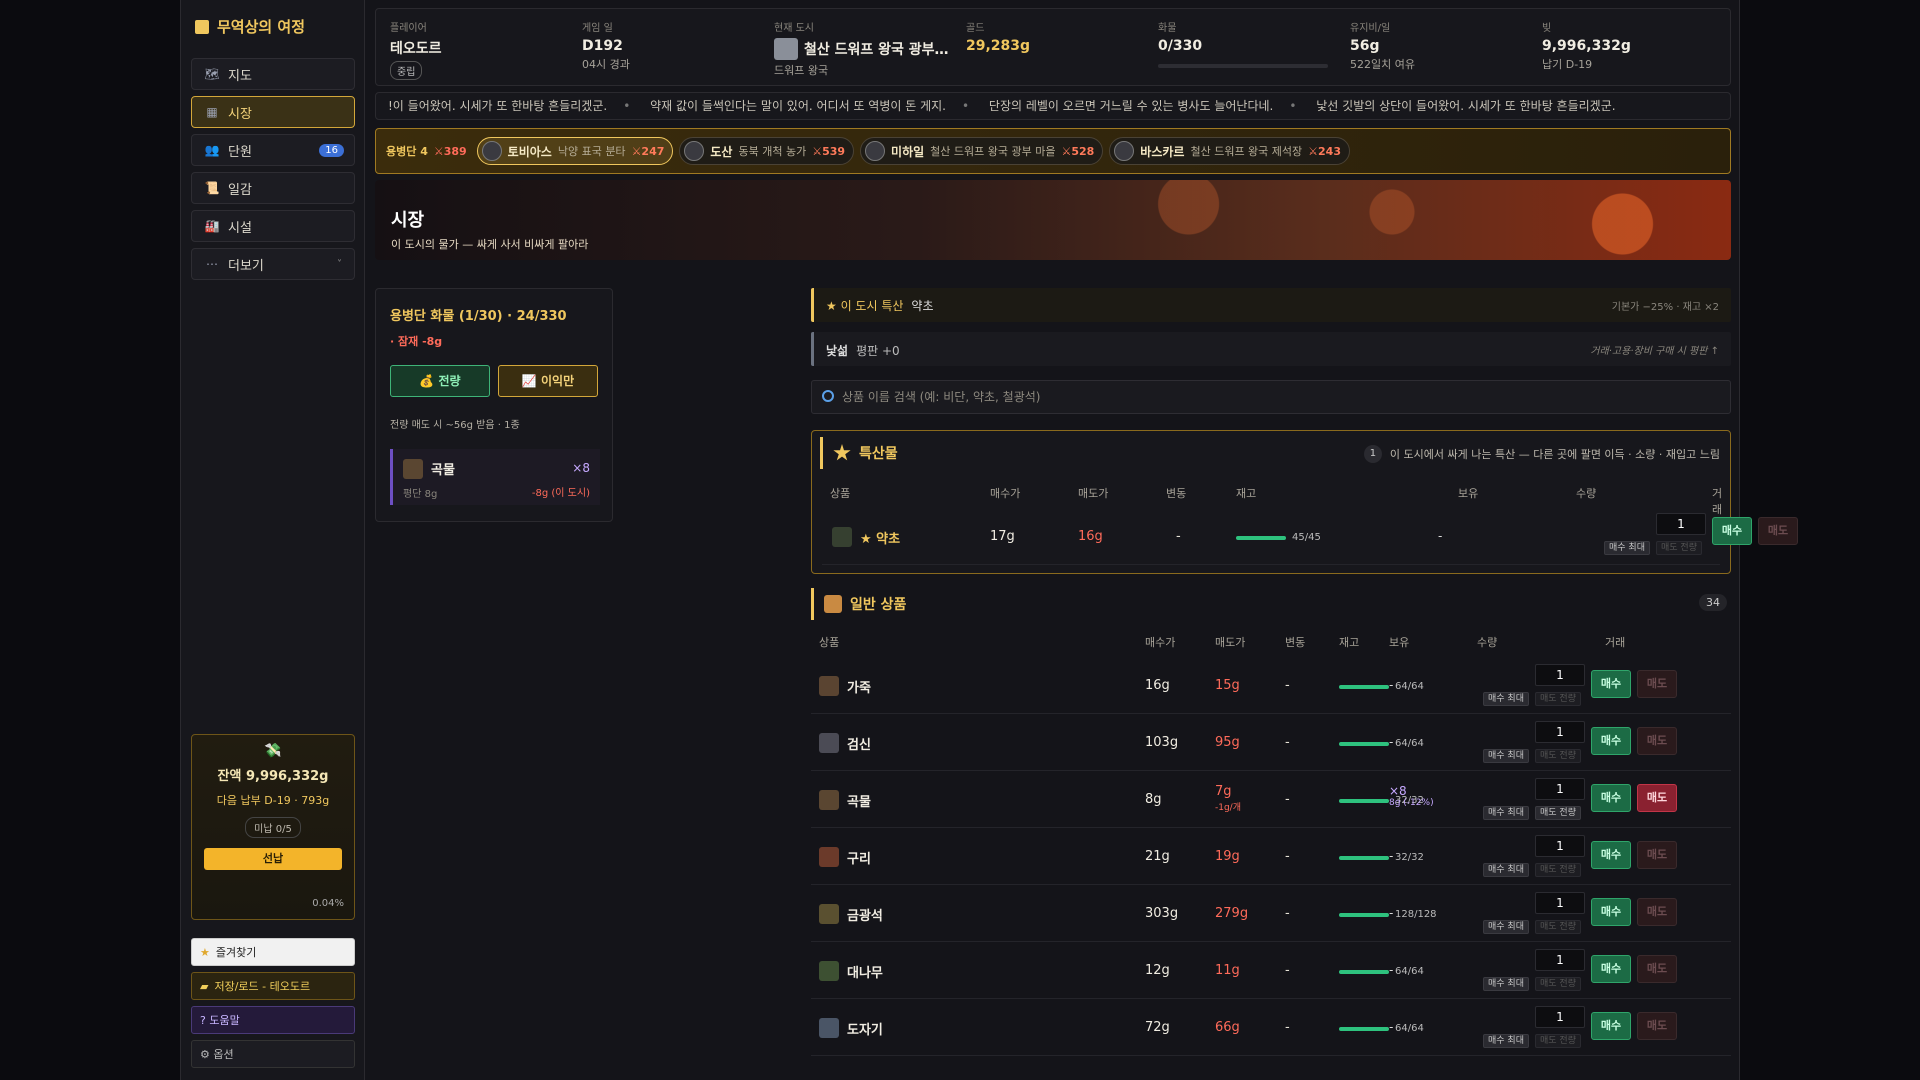  I want to click on help-button: ? 도움말, so click(273, 1020).